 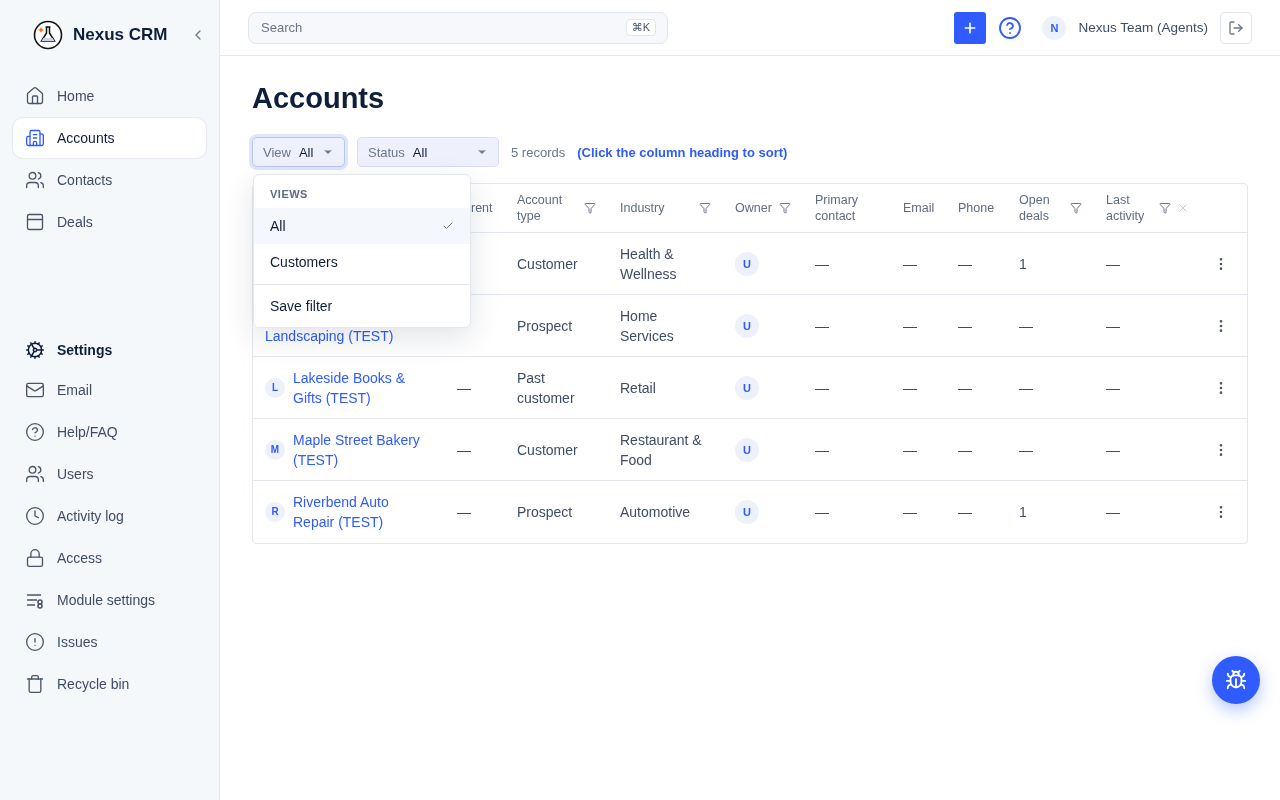 I want to click on panel-icon, so click(x=35, y=222).